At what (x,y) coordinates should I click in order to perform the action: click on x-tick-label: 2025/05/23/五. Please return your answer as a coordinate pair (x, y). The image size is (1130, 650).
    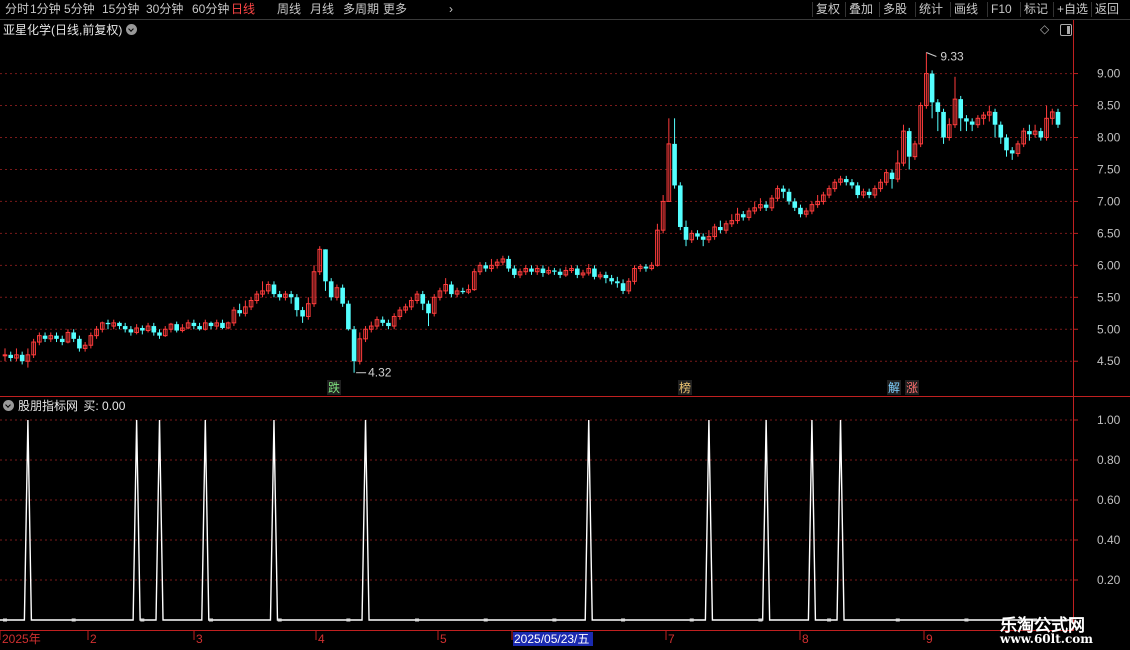
    Looking at the image, I should click on (551, 639).